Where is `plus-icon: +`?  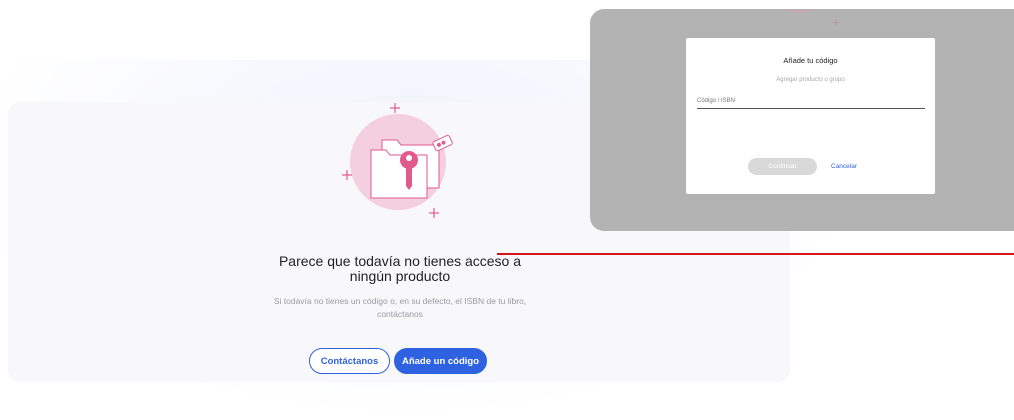 plus-icon: + is located at coordinates (836, 23).